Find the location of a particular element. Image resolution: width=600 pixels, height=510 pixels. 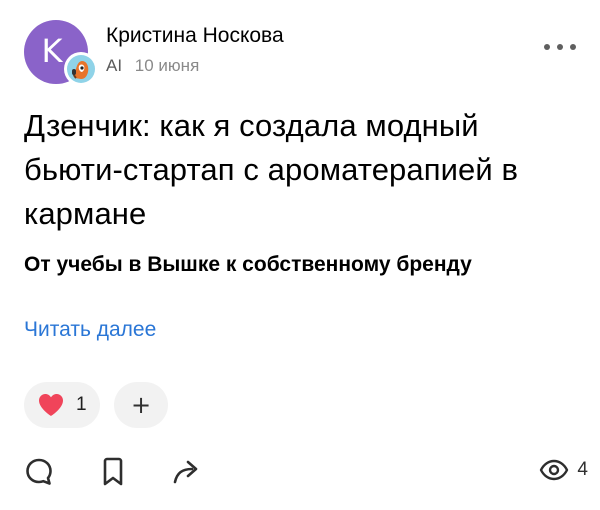

ai-badge-icon is located at coordinates (81, 69).